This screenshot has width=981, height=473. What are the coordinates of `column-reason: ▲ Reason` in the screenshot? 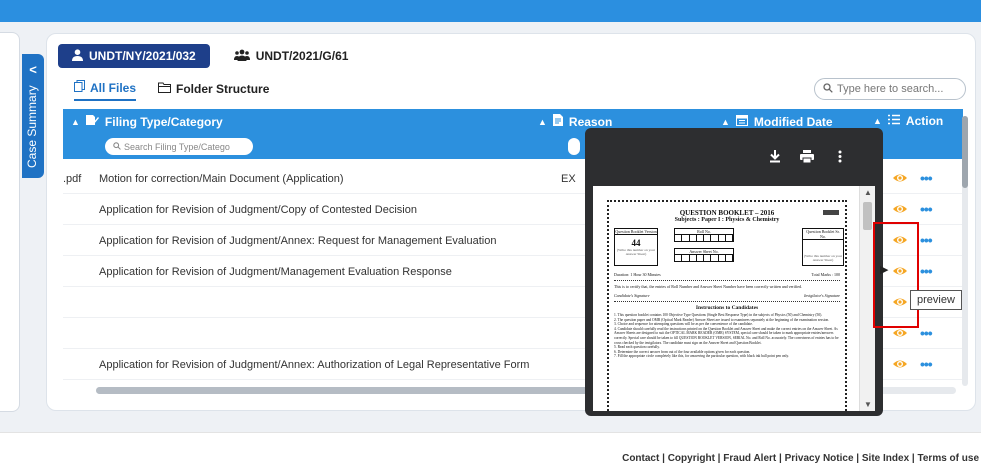 It's located at (575, 121).